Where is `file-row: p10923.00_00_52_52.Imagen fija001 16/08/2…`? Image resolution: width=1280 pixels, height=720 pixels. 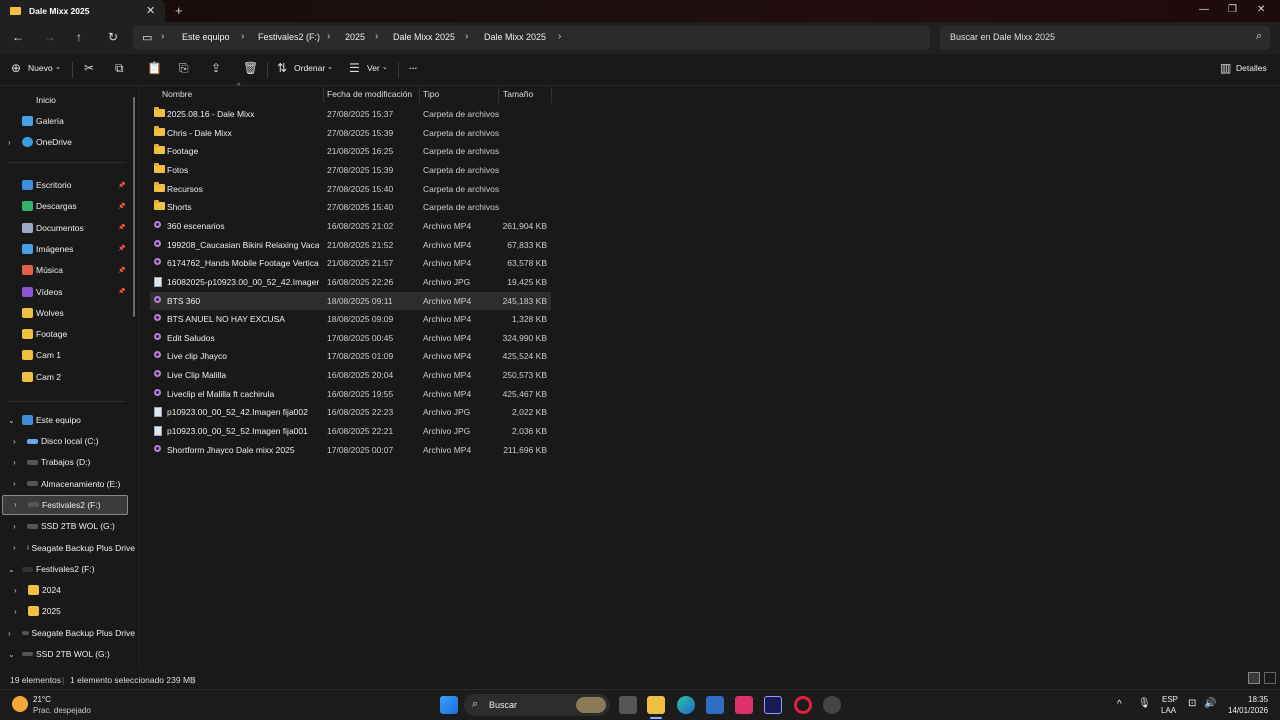
file-row: p10923.00_00_52_52.Imagen fija001 16/08/2… is located at coordinates (350, 431).